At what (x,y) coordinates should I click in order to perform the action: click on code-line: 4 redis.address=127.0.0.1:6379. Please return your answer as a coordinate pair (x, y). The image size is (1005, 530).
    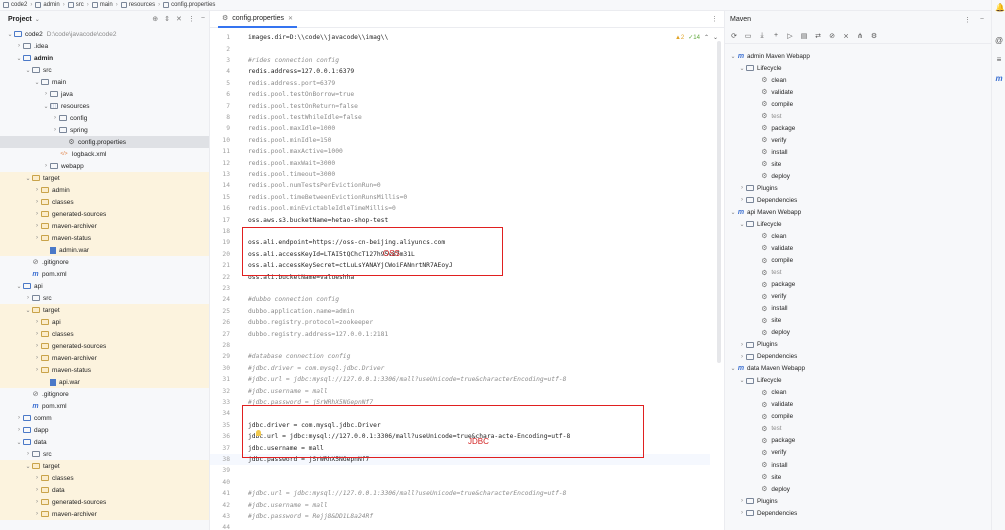
    Looking at the image, I should click on (460, 71).